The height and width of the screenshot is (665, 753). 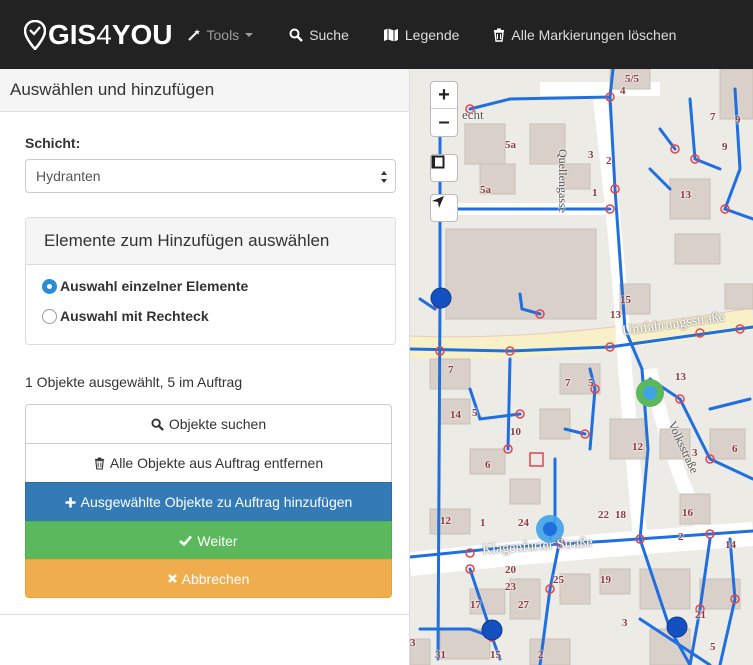 What do you see at coordinates (70, 502) in the screenshot?
I see `plus-icon` at bounding box center [70, 502].